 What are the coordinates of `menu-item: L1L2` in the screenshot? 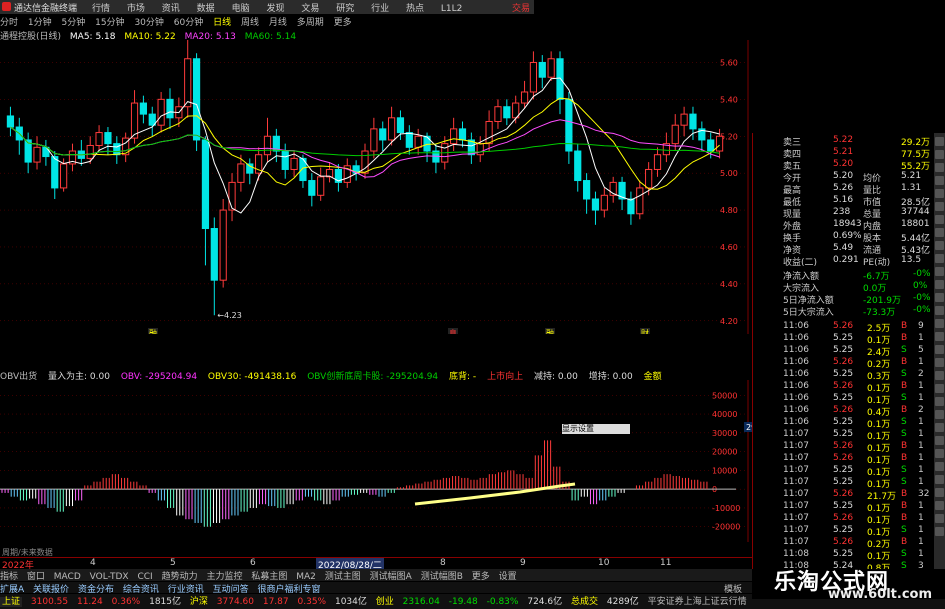 It's located at (451, 9).